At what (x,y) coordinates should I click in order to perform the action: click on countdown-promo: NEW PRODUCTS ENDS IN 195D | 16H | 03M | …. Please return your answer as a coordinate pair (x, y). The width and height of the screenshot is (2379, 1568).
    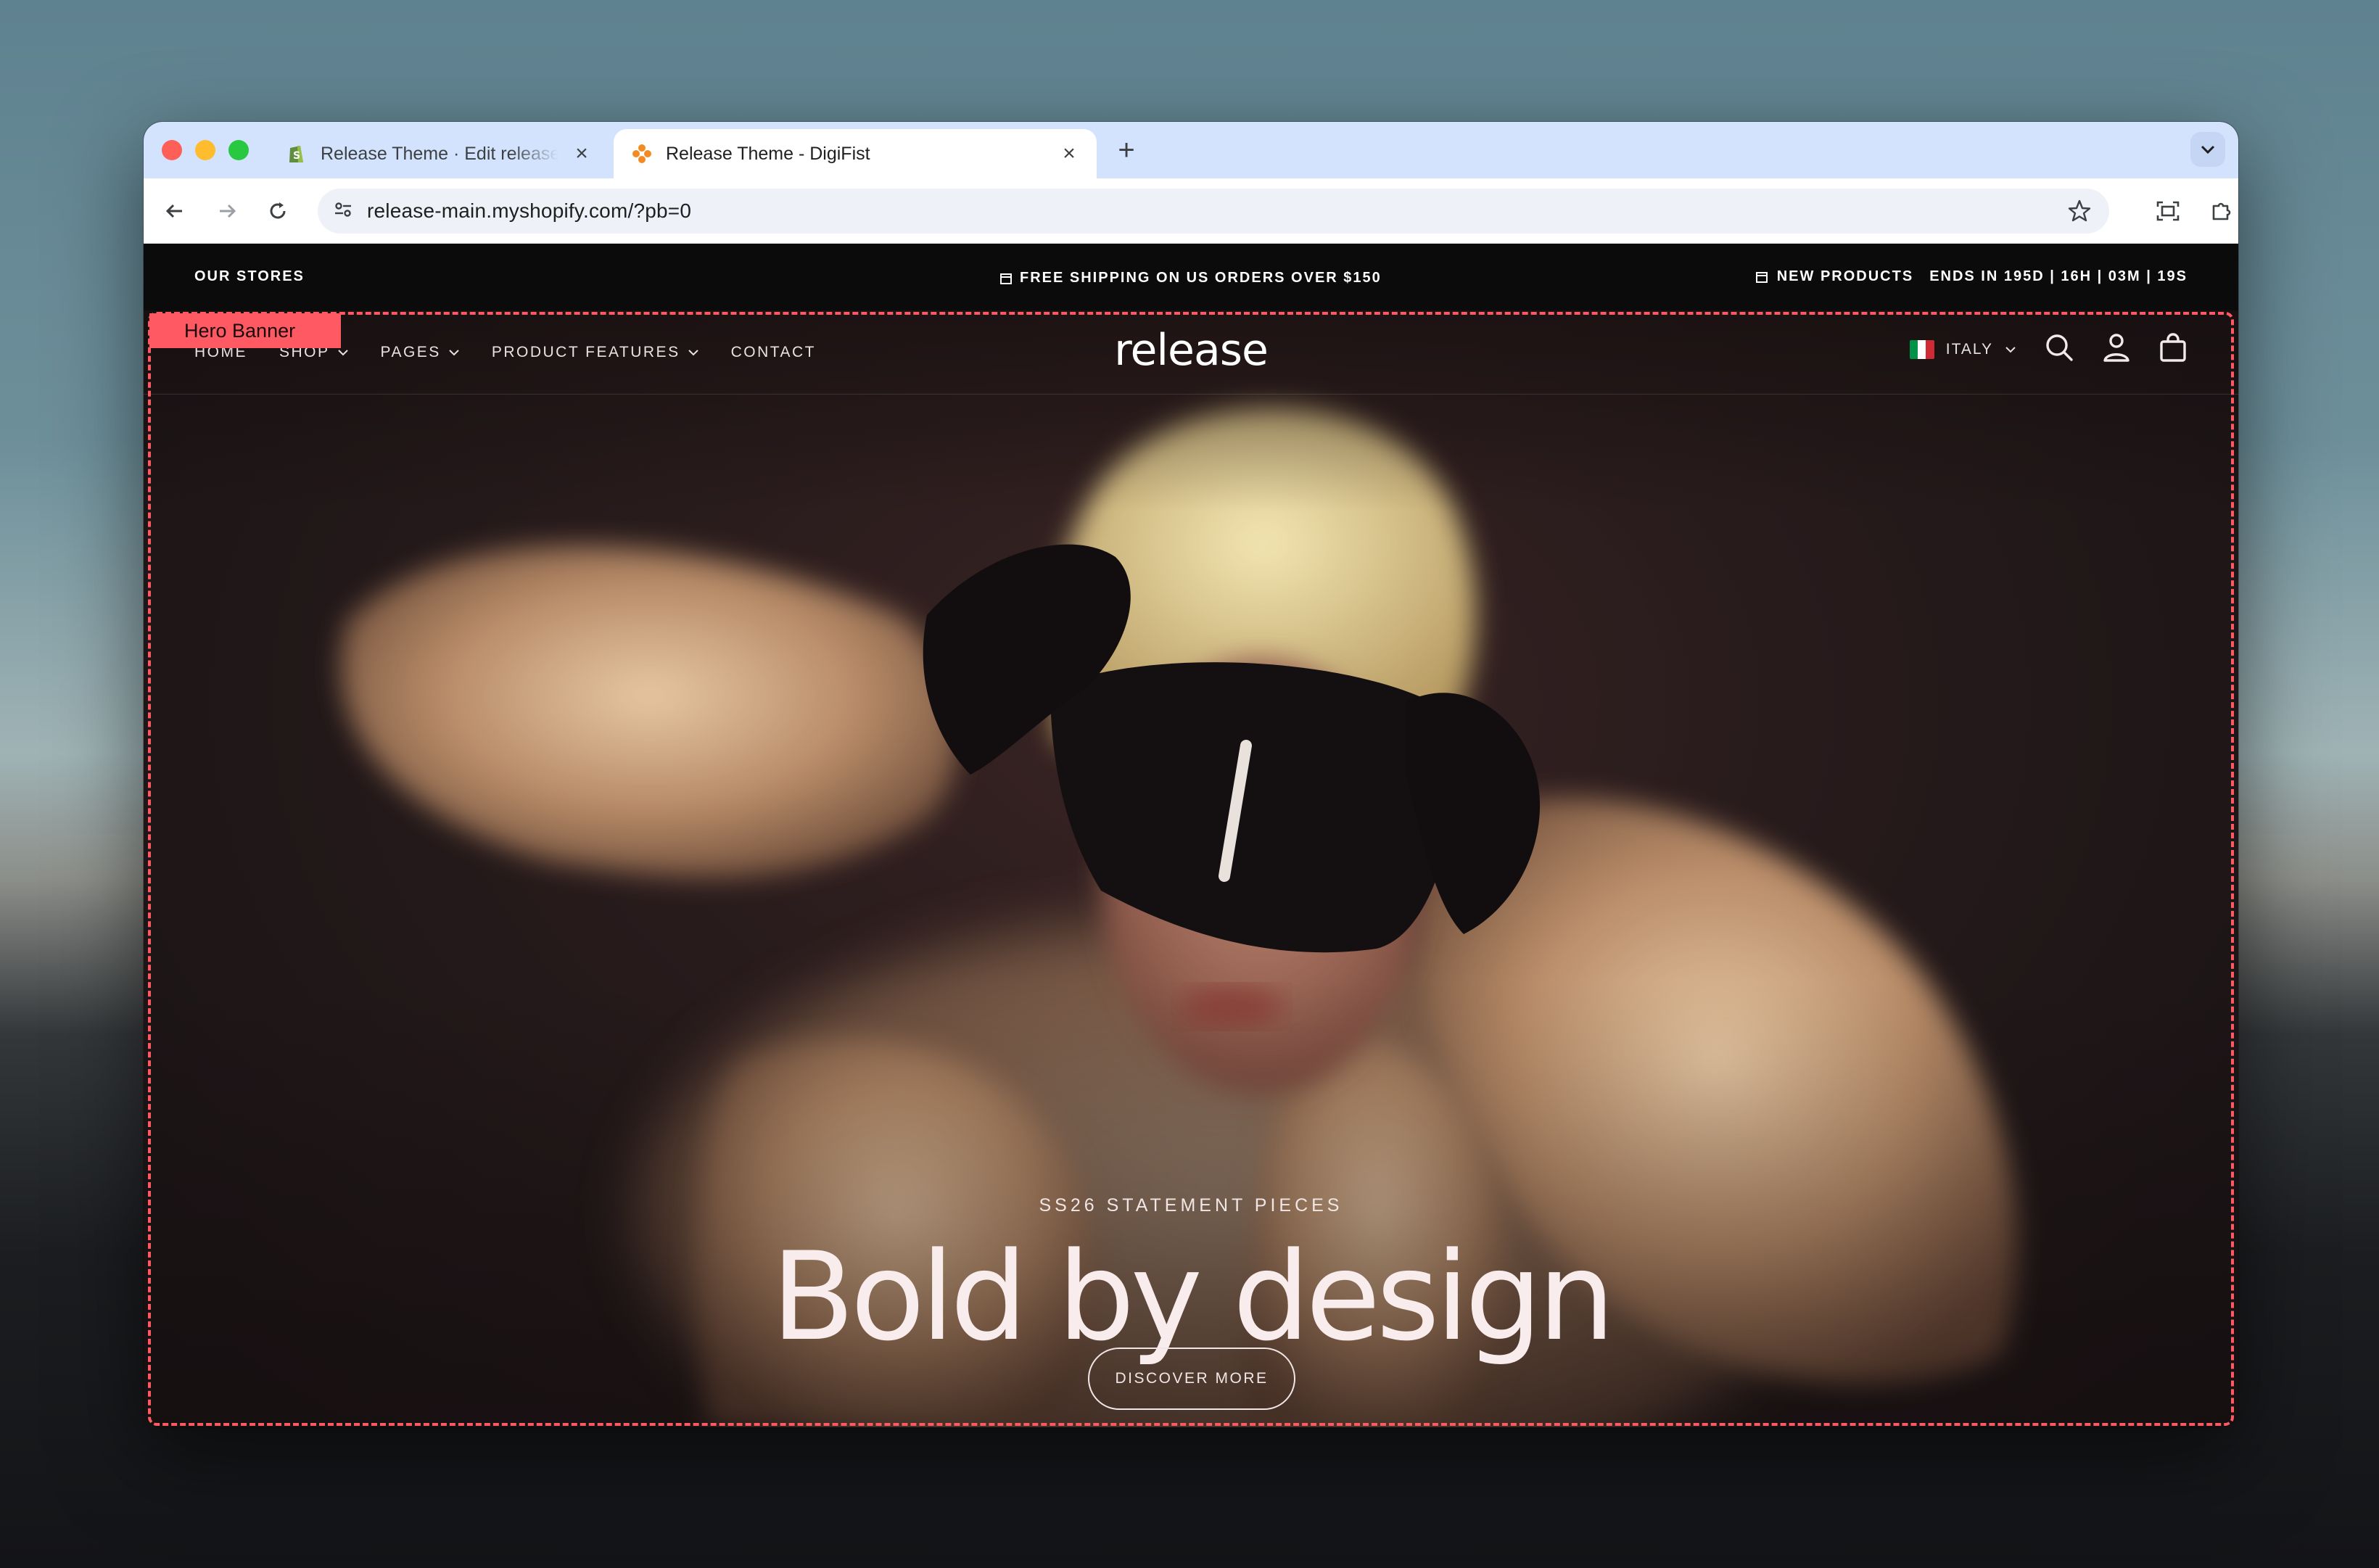
    Looking at the image, I should click on (1971, 276).